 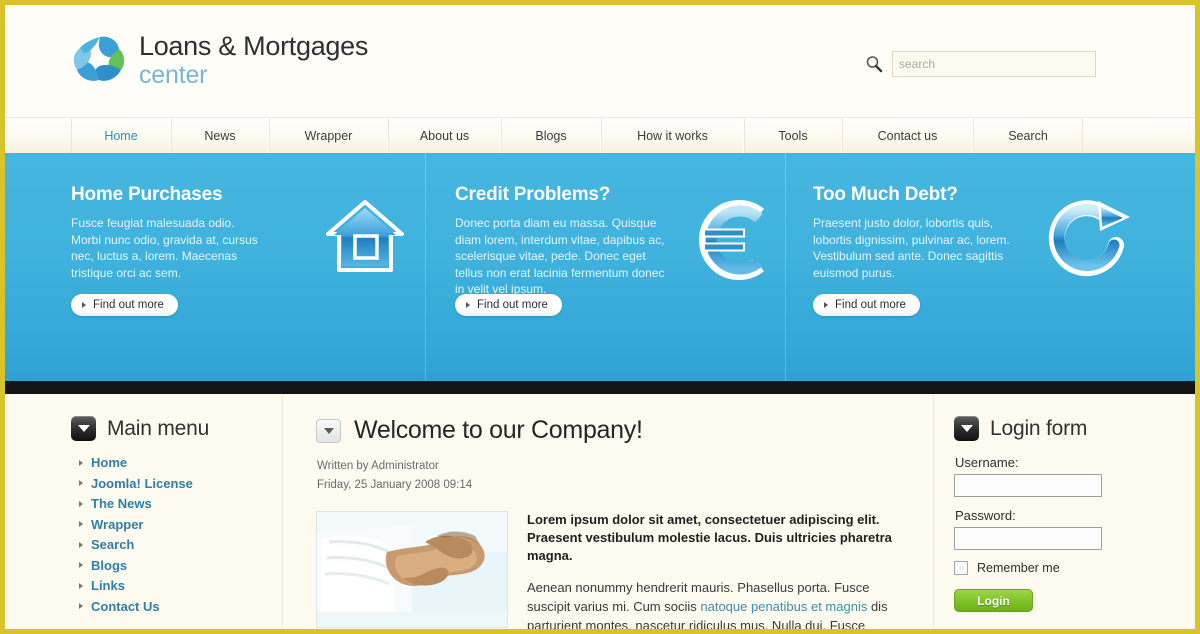 What do you see at coordinates (551, 135) in the screenshot?
I see `nav-item-blogs: Blogs` at bounding box center [551, 135].